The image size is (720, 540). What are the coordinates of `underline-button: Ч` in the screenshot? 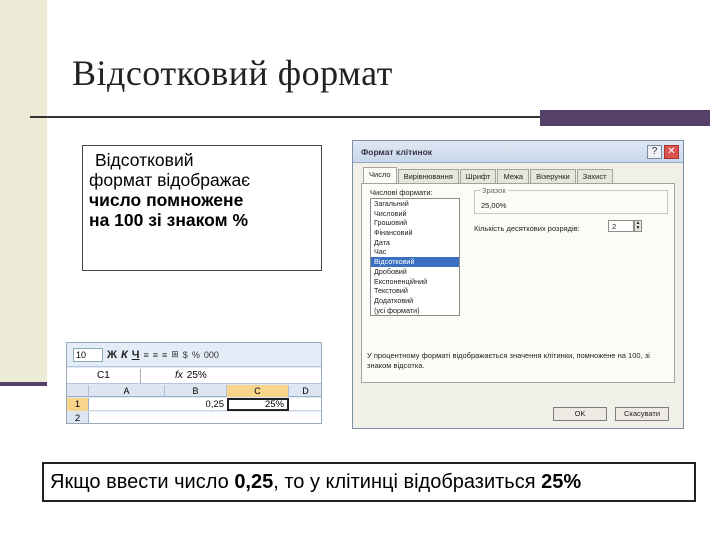 It's located at (136, 355).